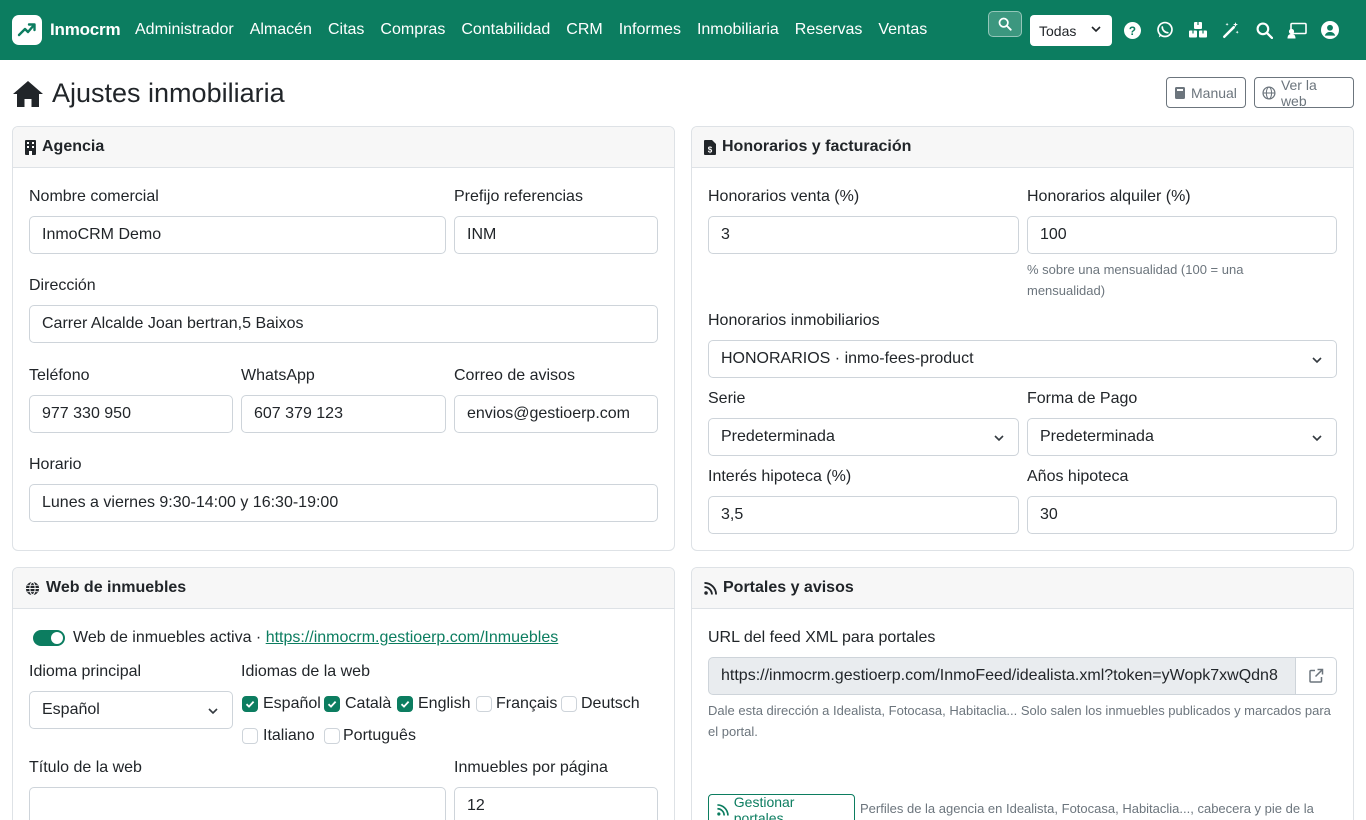  What do you see at coordinates (1109, 196) in the screenshot?
I see `alquiler-label: Honorarios alquiler (%)` at bounding box center [1109, 196].